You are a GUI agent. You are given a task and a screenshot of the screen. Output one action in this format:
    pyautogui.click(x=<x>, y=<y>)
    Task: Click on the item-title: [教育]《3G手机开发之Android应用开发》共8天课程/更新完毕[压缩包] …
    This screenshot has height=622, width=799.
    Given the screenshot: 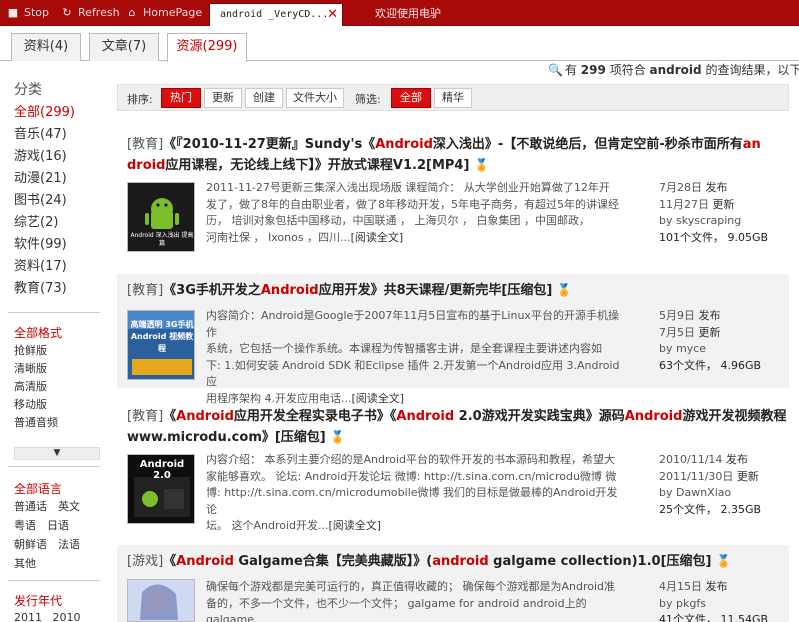 What is the action you would take?
    pyautogui.click(x=447, y=290)
    